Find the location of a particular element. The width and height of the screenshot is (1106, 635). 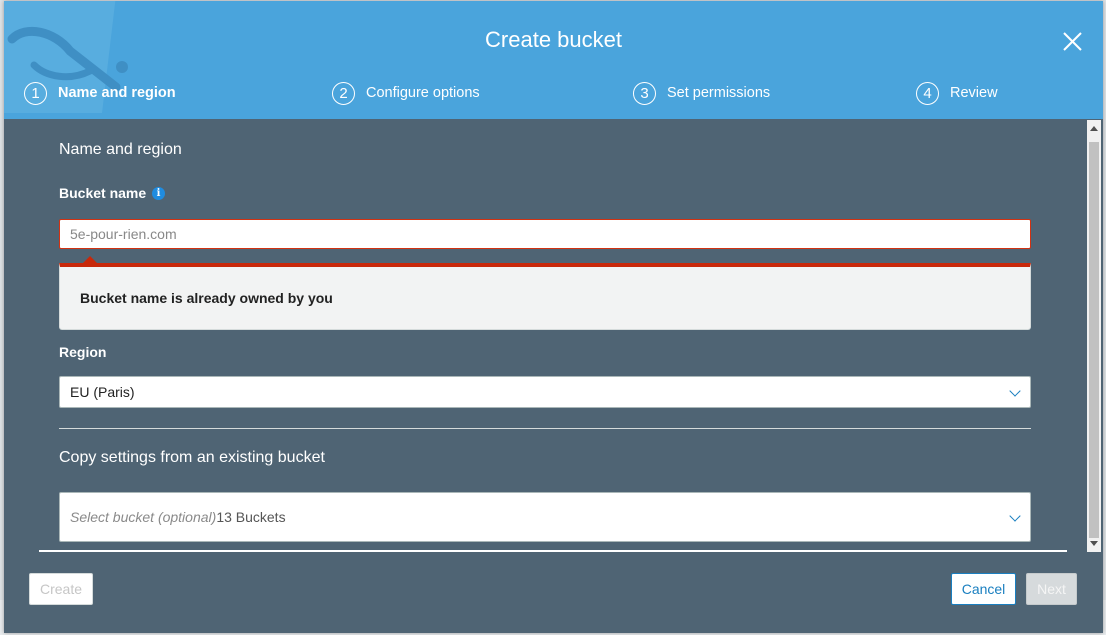

step-label: Set permissions is located at coordinates (719, 93).